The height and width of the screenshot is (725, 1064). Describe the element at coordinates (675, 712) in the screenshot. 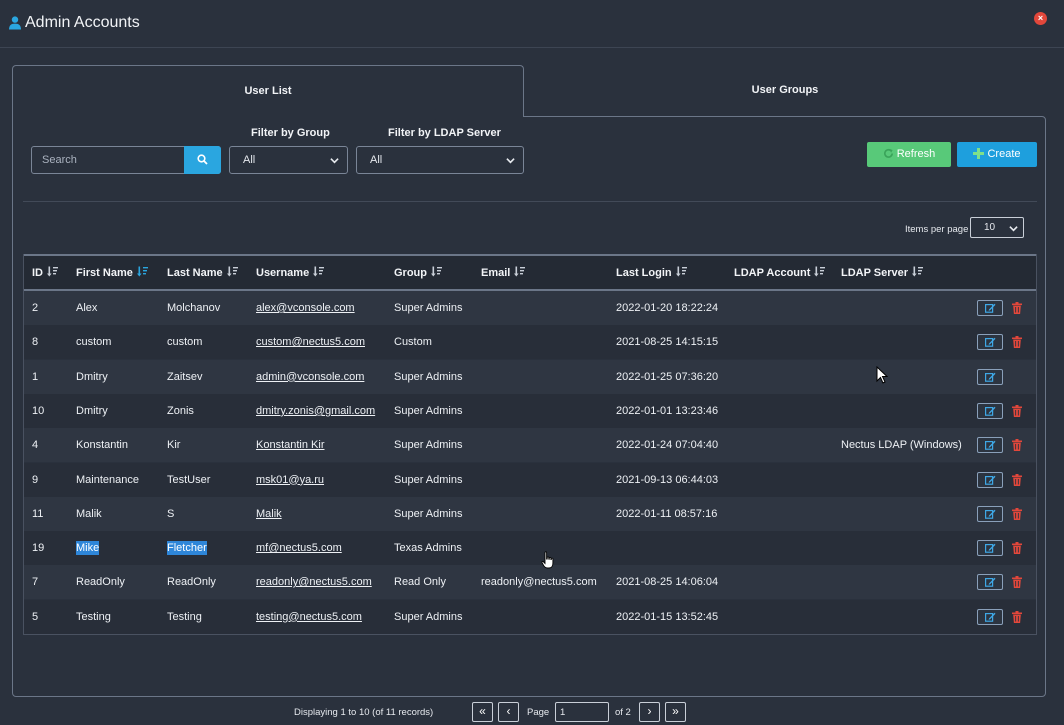

I see `last-page-button: »` at that location.